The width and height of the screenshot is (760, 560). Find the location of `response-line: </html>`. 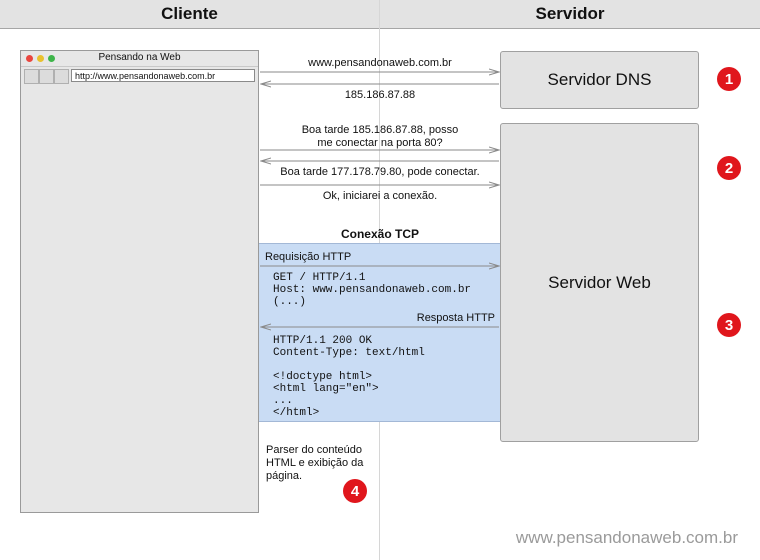

response-line: </html> is located at coordinates (296, 413).